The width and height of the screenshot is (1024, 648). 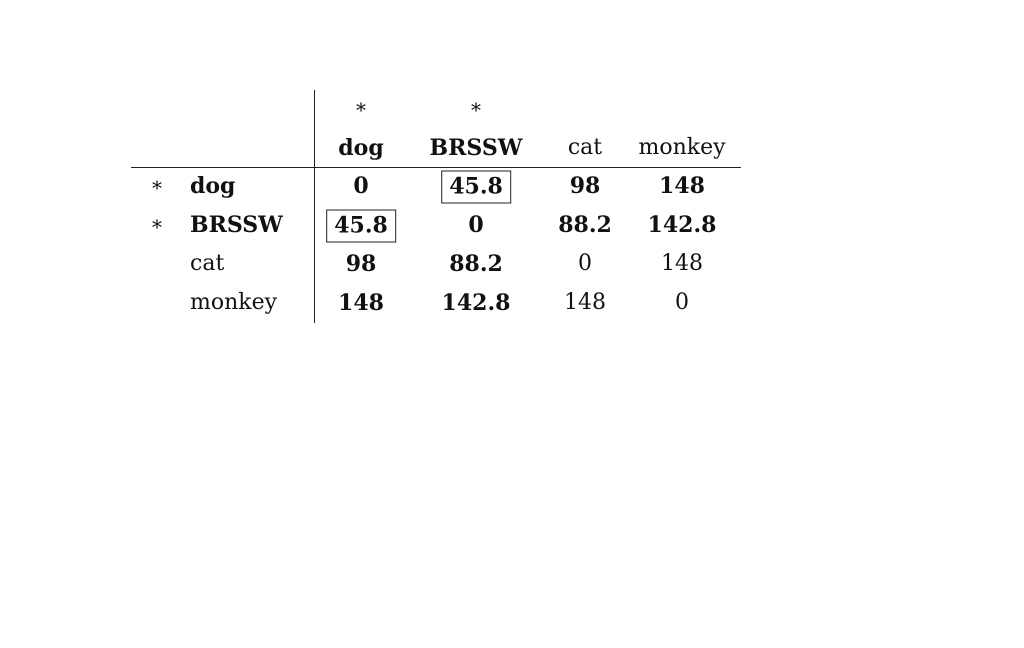 I want to click on column-marker-dog: *, so click(x=361, y=110).